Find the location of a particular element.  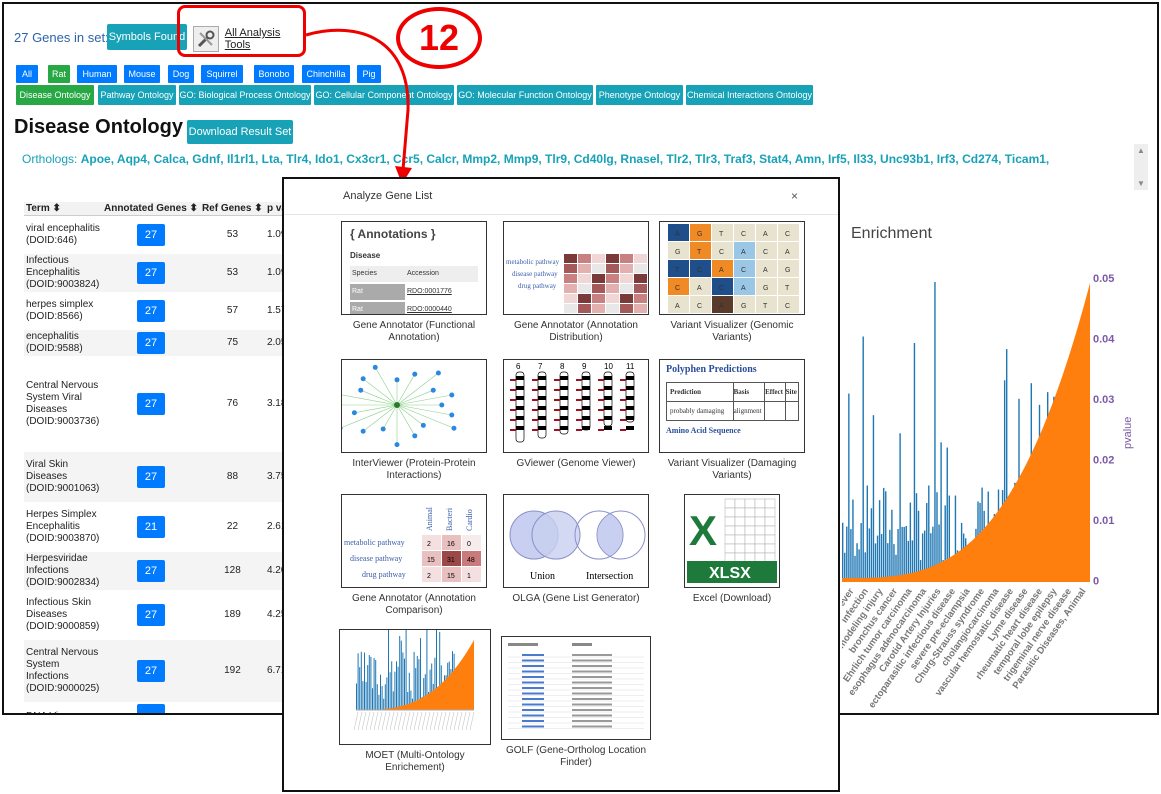

col-term: Term ⬍ is located at coordinates (63, 209).